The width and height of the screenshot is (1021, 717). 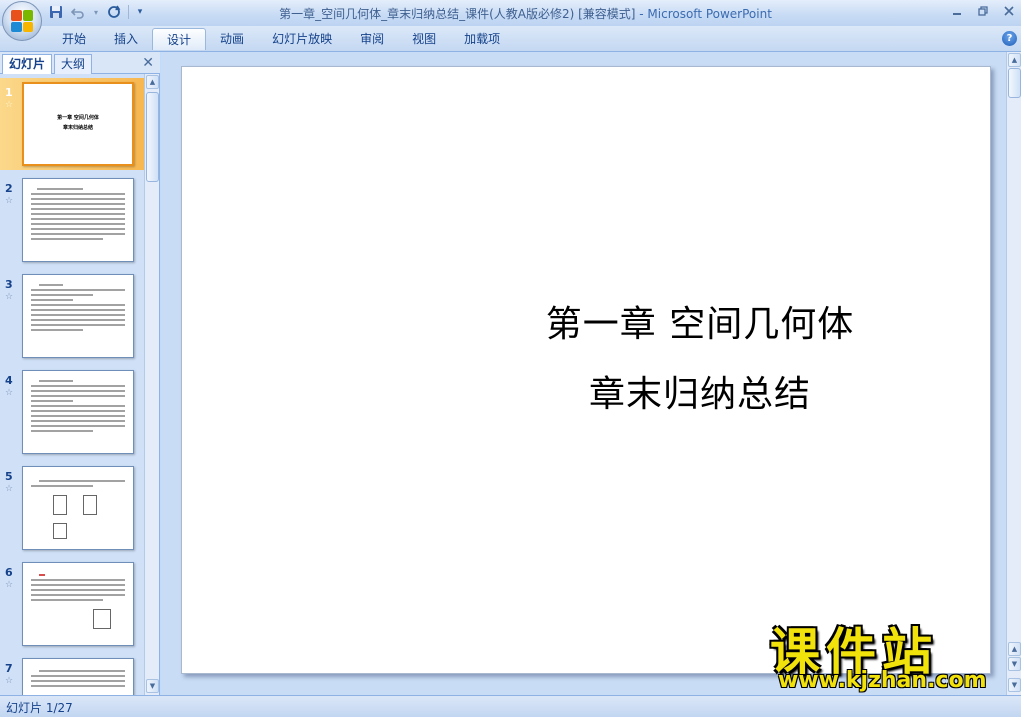 I want to click on thumb-title-line1: 第一章 空间几何体, so click(x=78, y=118).